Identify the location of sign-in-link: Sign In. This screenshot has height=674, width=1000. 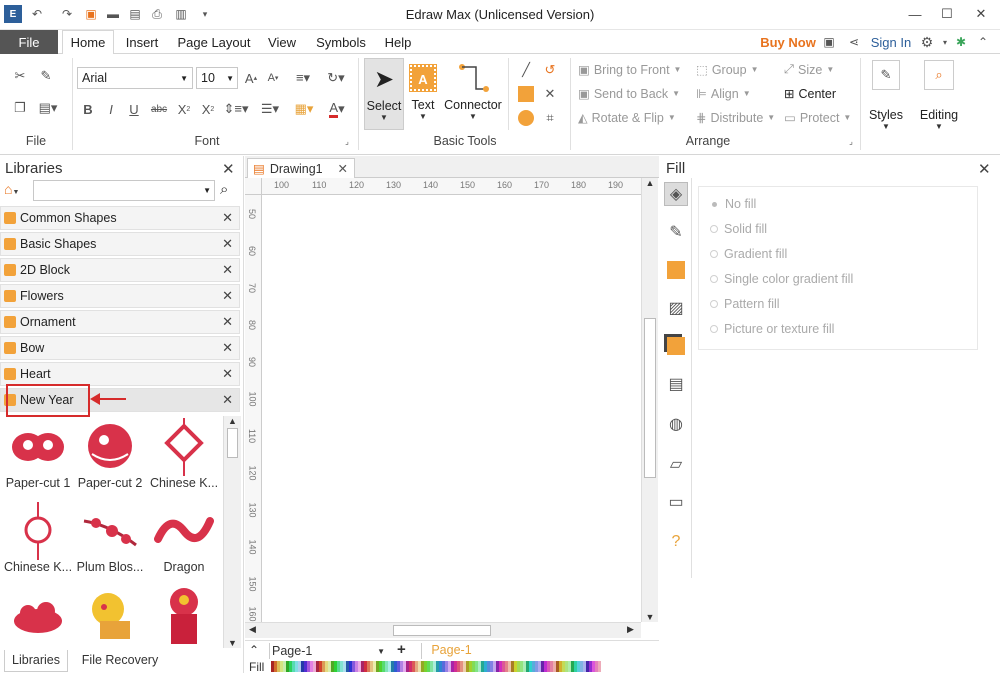
(891, 42).